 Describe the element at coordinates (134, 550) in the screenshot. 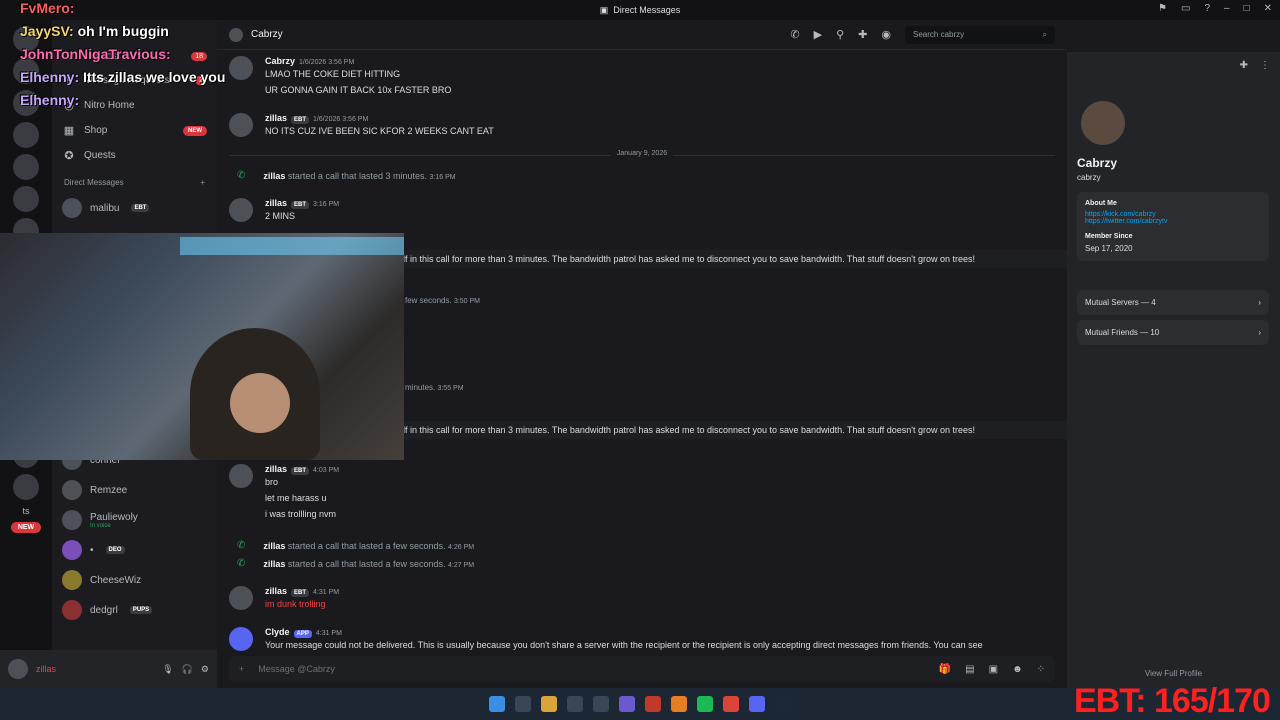

I see `list-item: • DEO` at that location.